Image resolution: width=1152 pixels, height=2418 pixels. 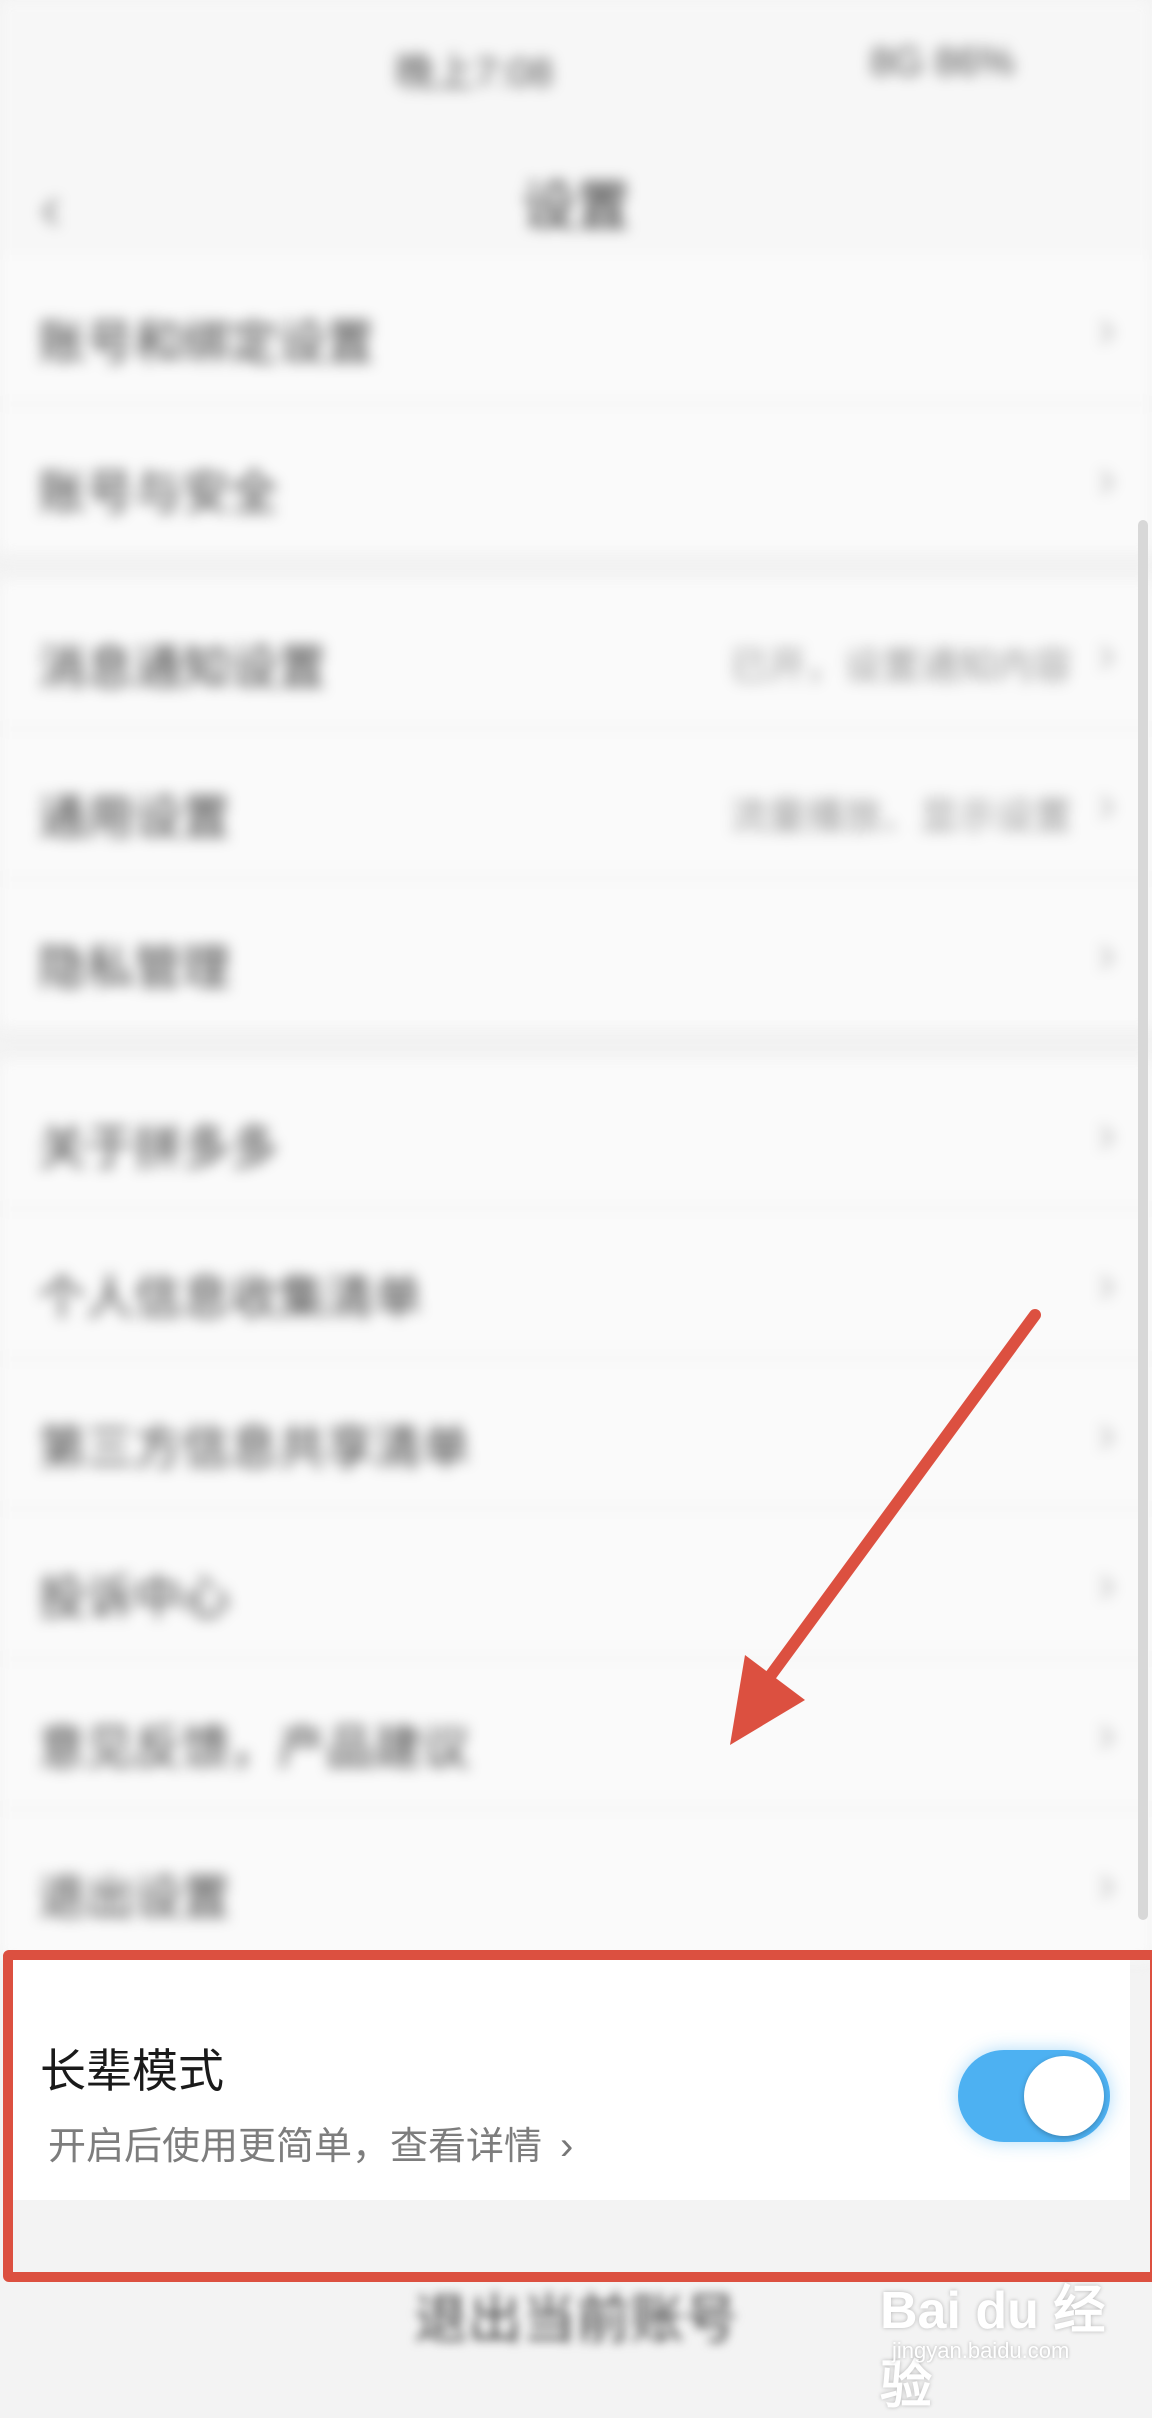 I want to click on watermark-site: jingyan.baidu.com, so click(x=981, y=2350).